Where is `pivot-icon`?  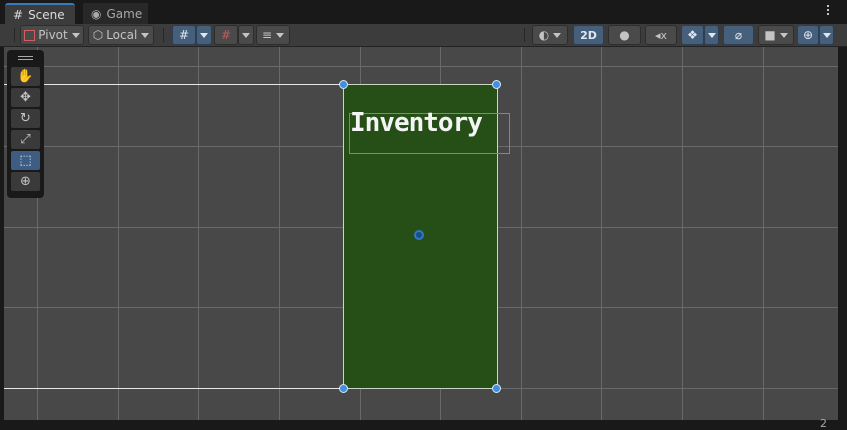 pivot-icon is located at coordinates (30, 35).